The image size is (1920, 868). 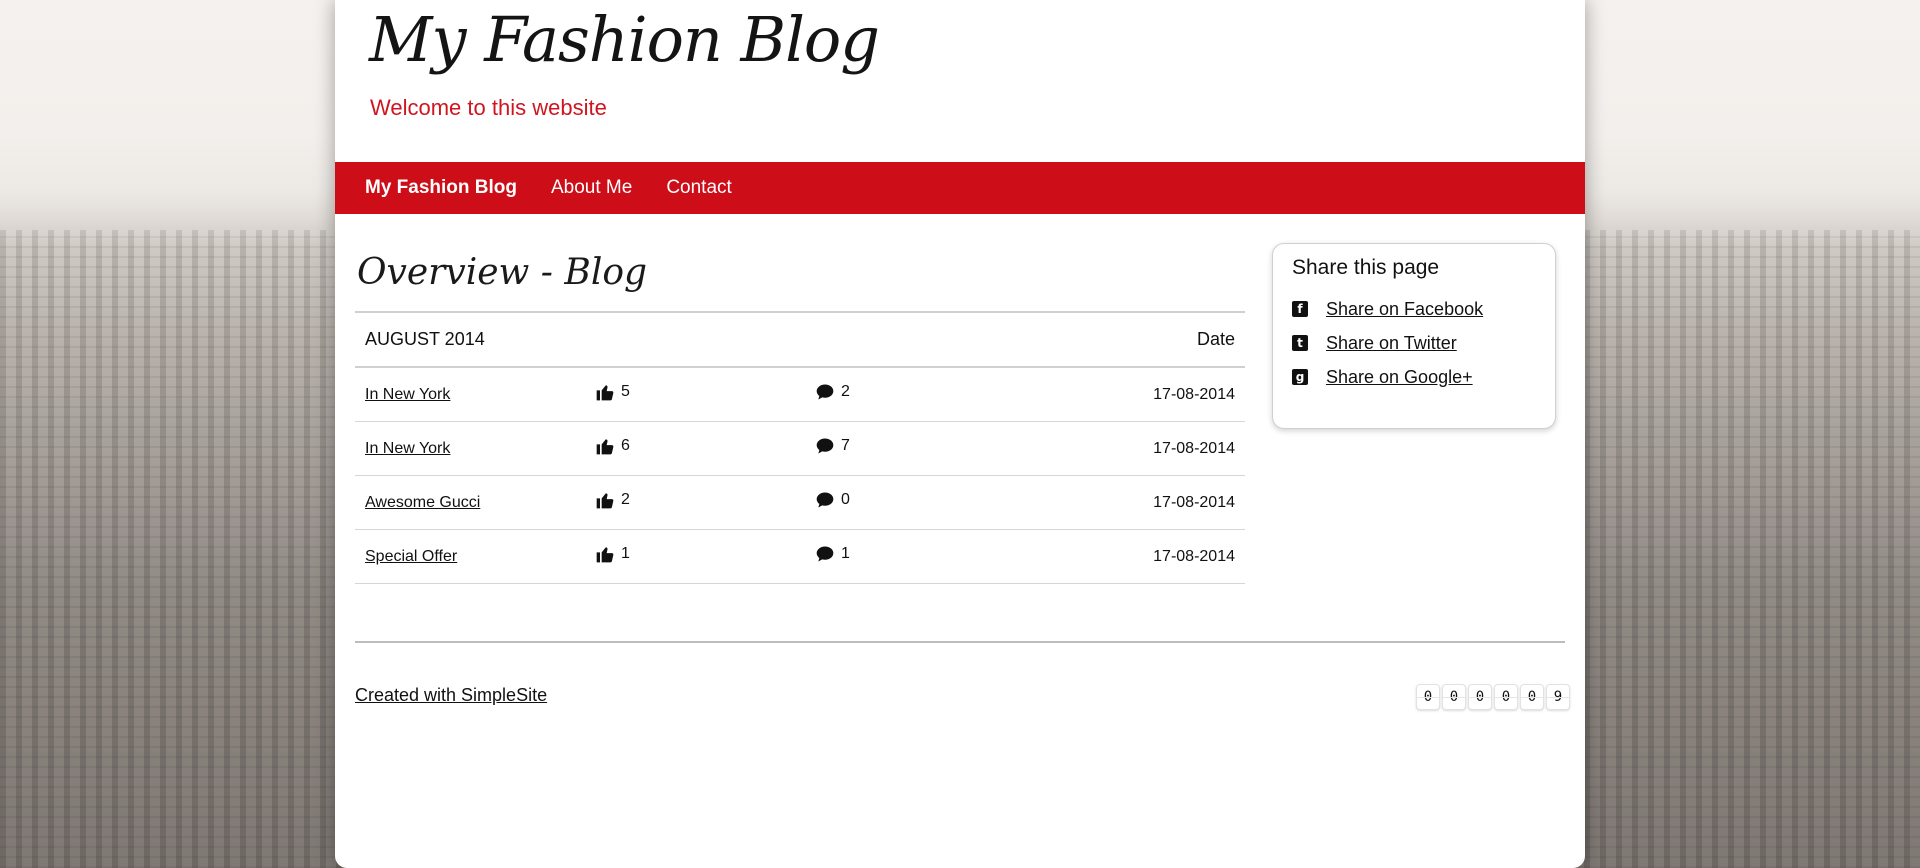 What do you see at coordinates (625, 445) in the screenshot?
I see `likes-count: 6` at bounding box center [625, 445].